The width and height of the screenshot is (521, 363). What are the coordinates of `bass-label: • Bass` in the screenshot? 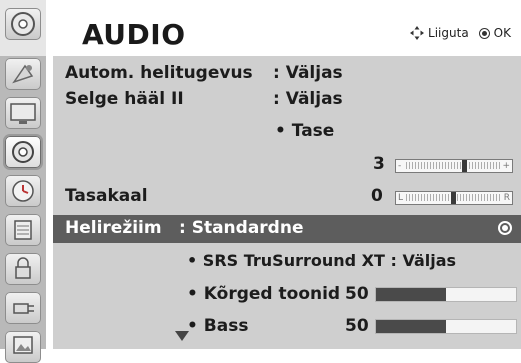 It's located at (218, 326).